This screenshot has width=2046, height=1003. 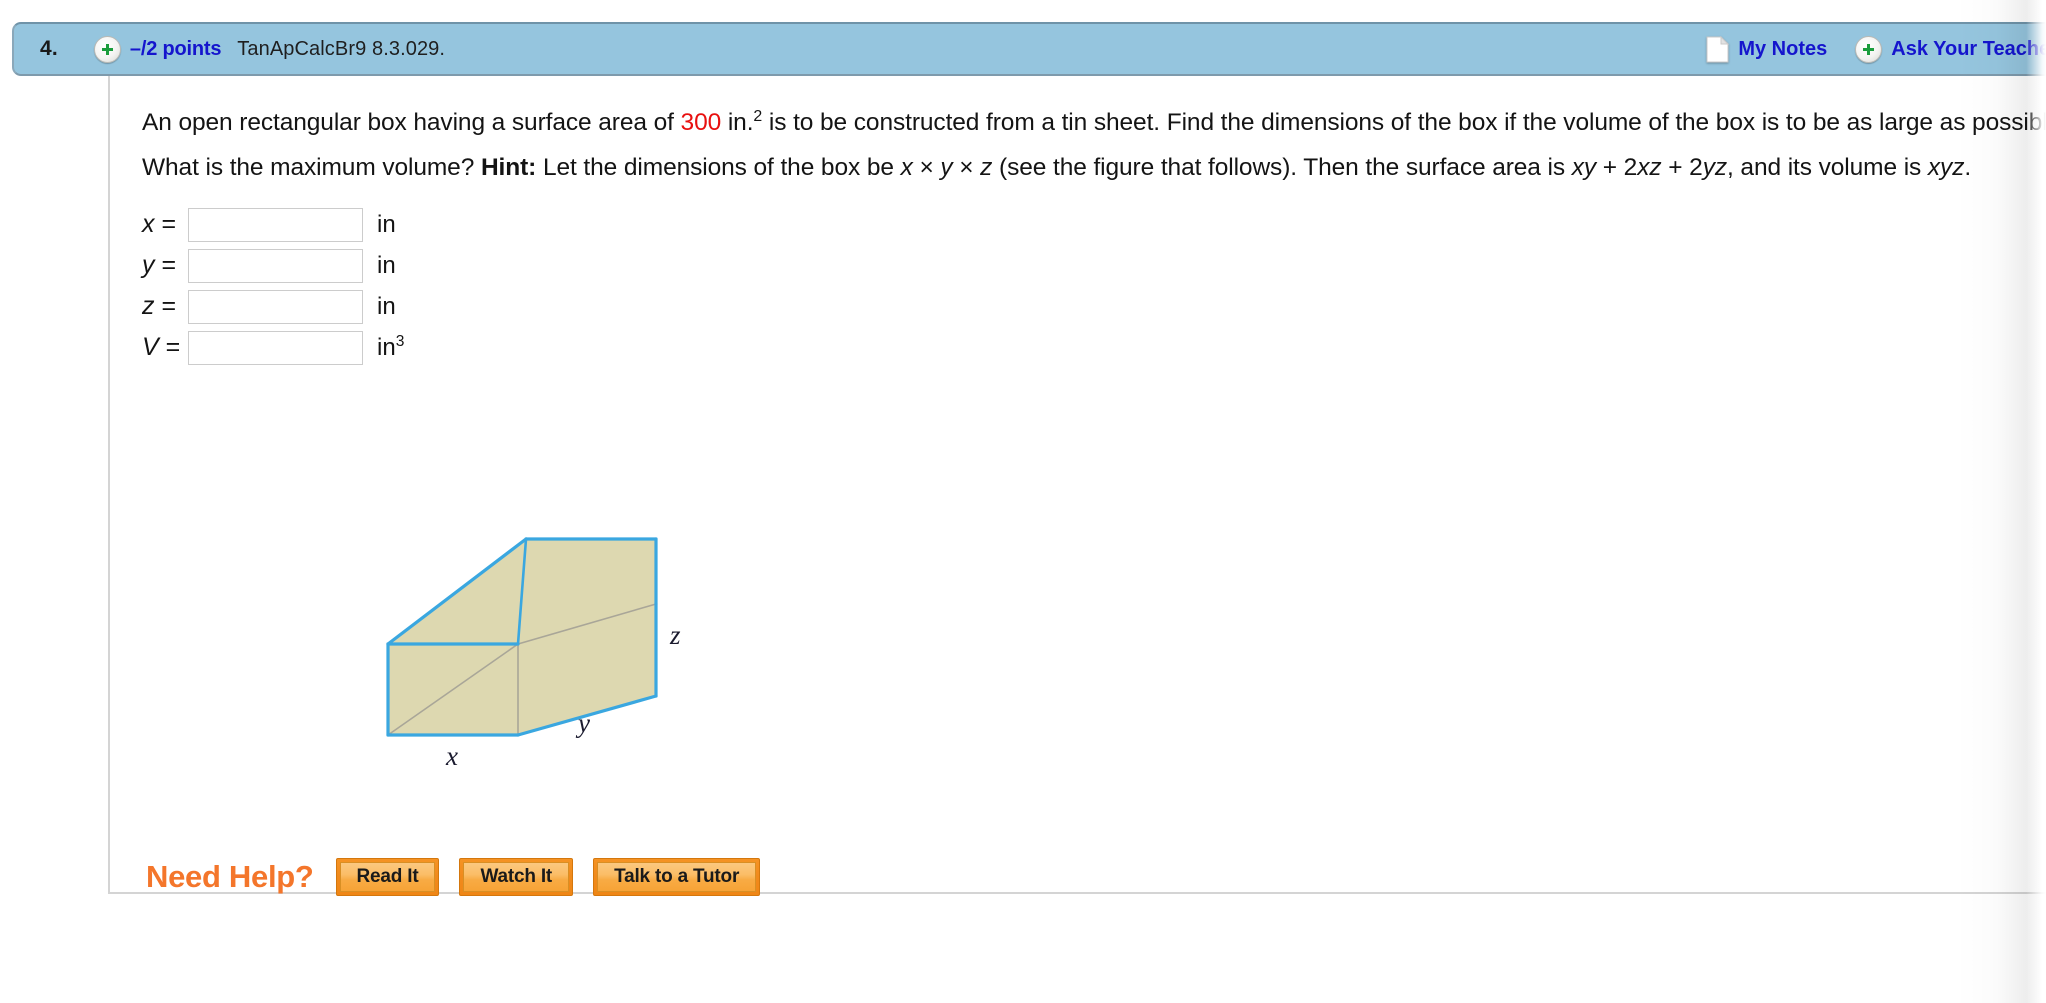 I want to click on answer-row-x: x = in, so click(x=1094, y=224).